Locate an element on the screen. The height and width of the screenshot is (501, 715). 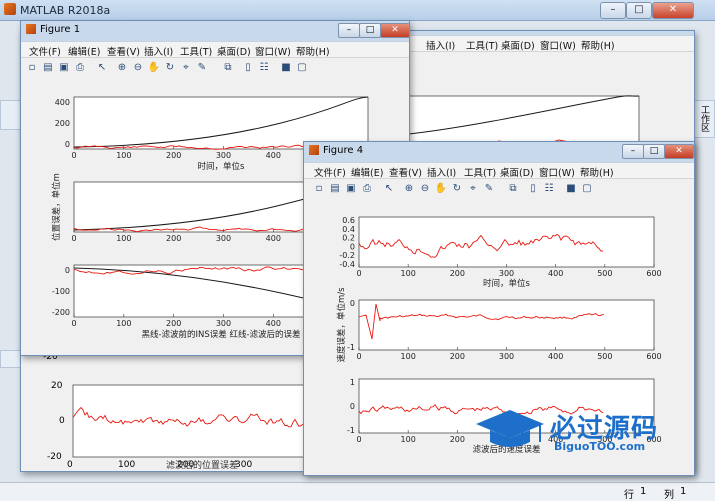
fig1-xtick-label: 200 is located at coordinates (173, 238).